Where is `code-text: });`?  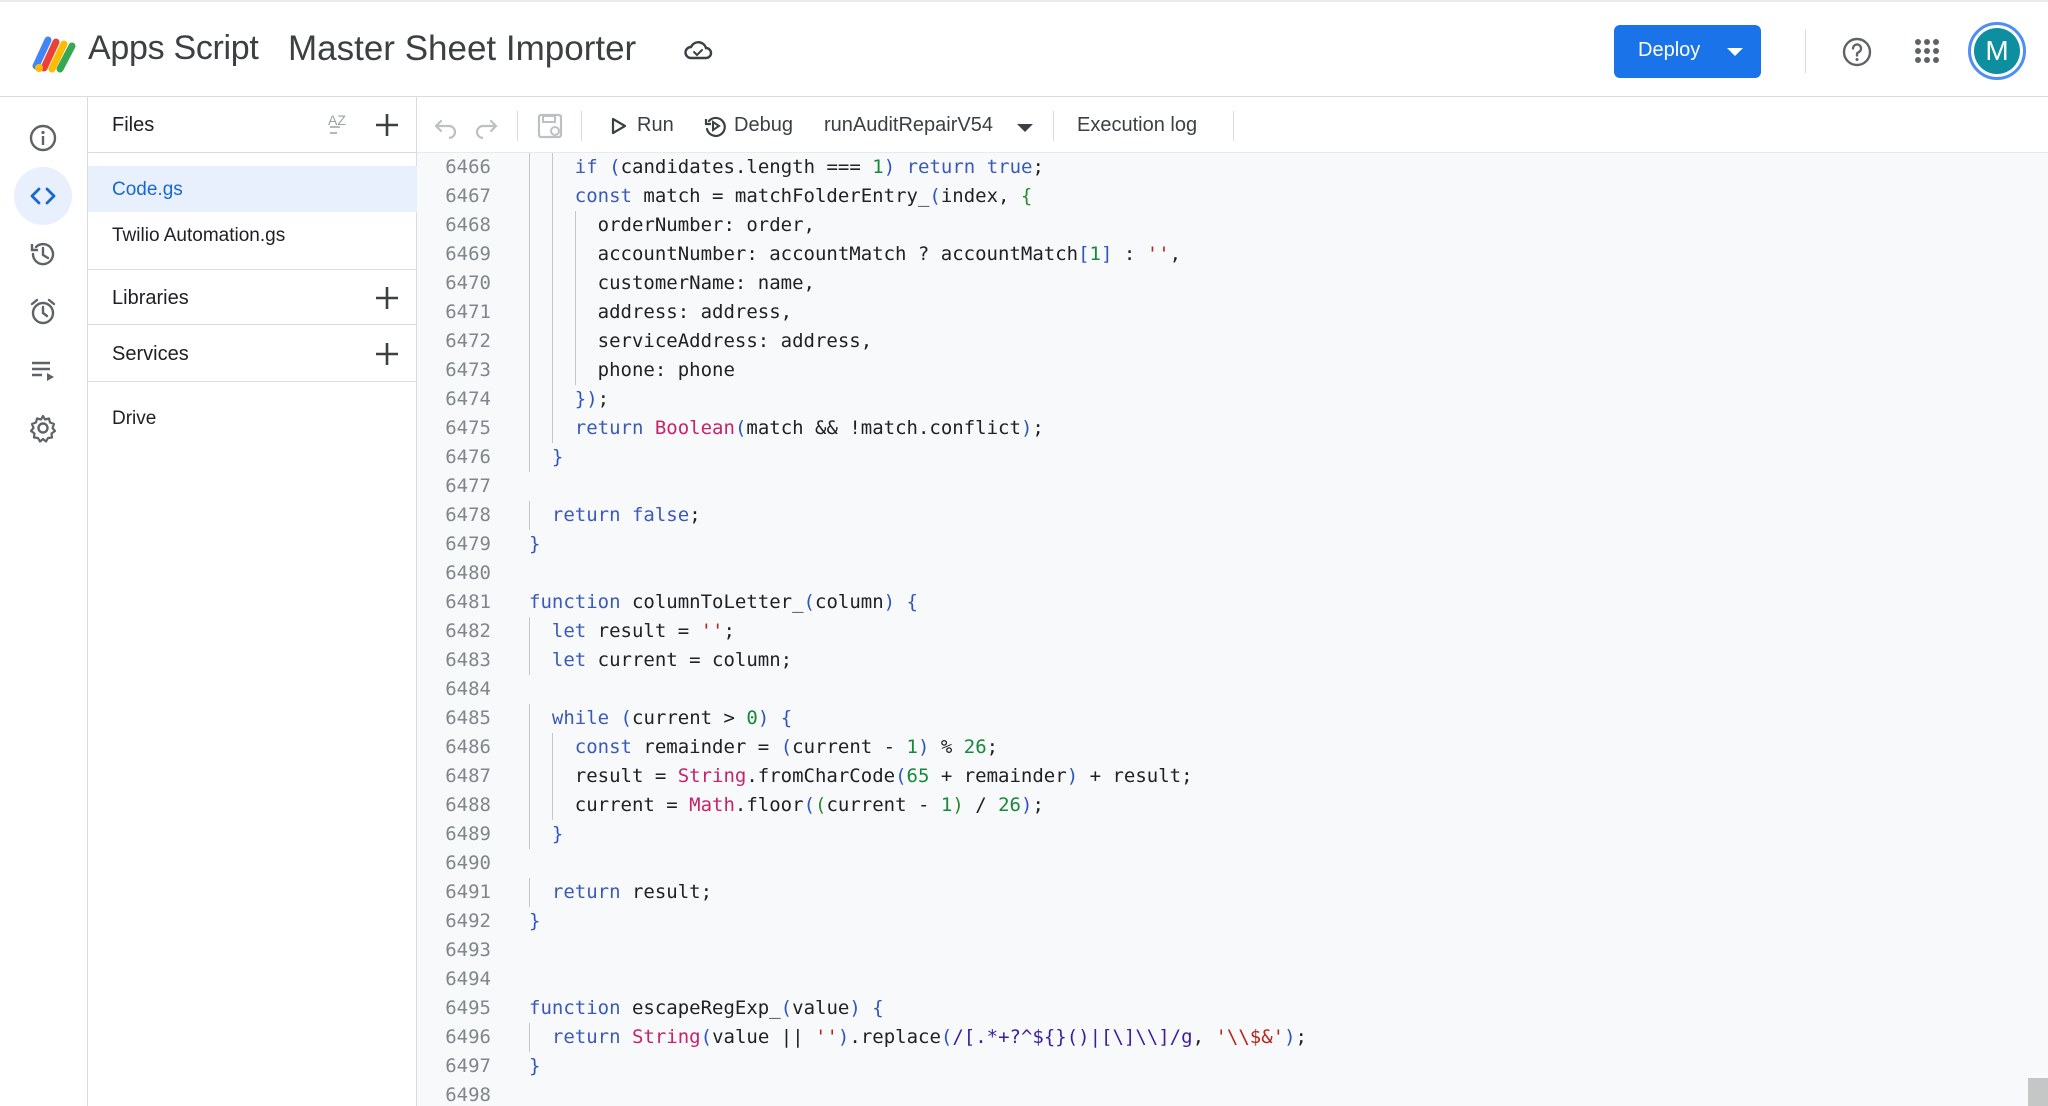 code-text: }); is located at coordinates (592, 399).